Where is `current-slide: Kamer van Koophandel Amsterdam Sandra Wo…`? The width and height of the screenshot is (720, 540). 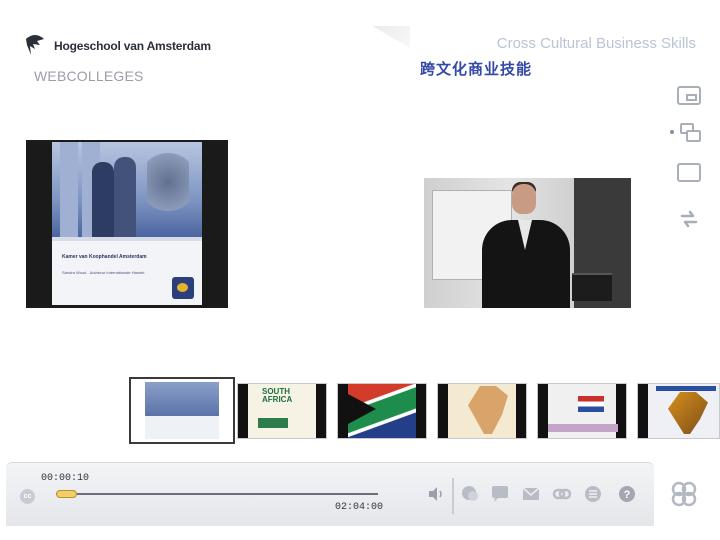
current-slide: Kamer van Koophandel Amsterdam Sandra Wo… is located at coordinates (127, 223).